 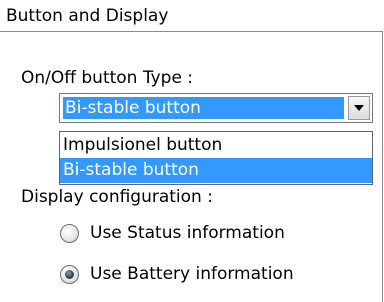 I want to click on radio-label-battery: Use Battery information, so click(x=192, y=274).